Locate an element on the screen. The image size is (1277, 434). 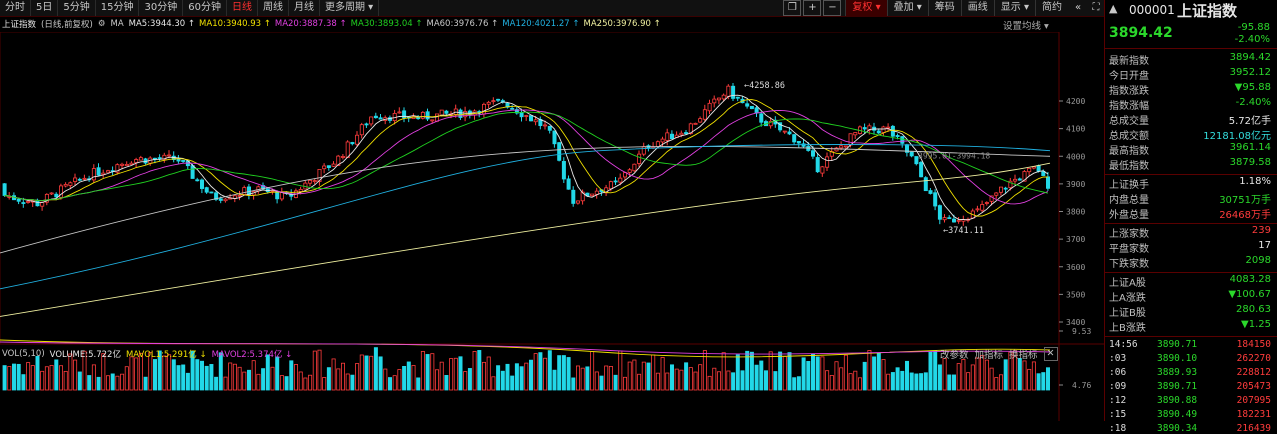
tool-button-2: 筹码 is located at coordinates (944, 8).